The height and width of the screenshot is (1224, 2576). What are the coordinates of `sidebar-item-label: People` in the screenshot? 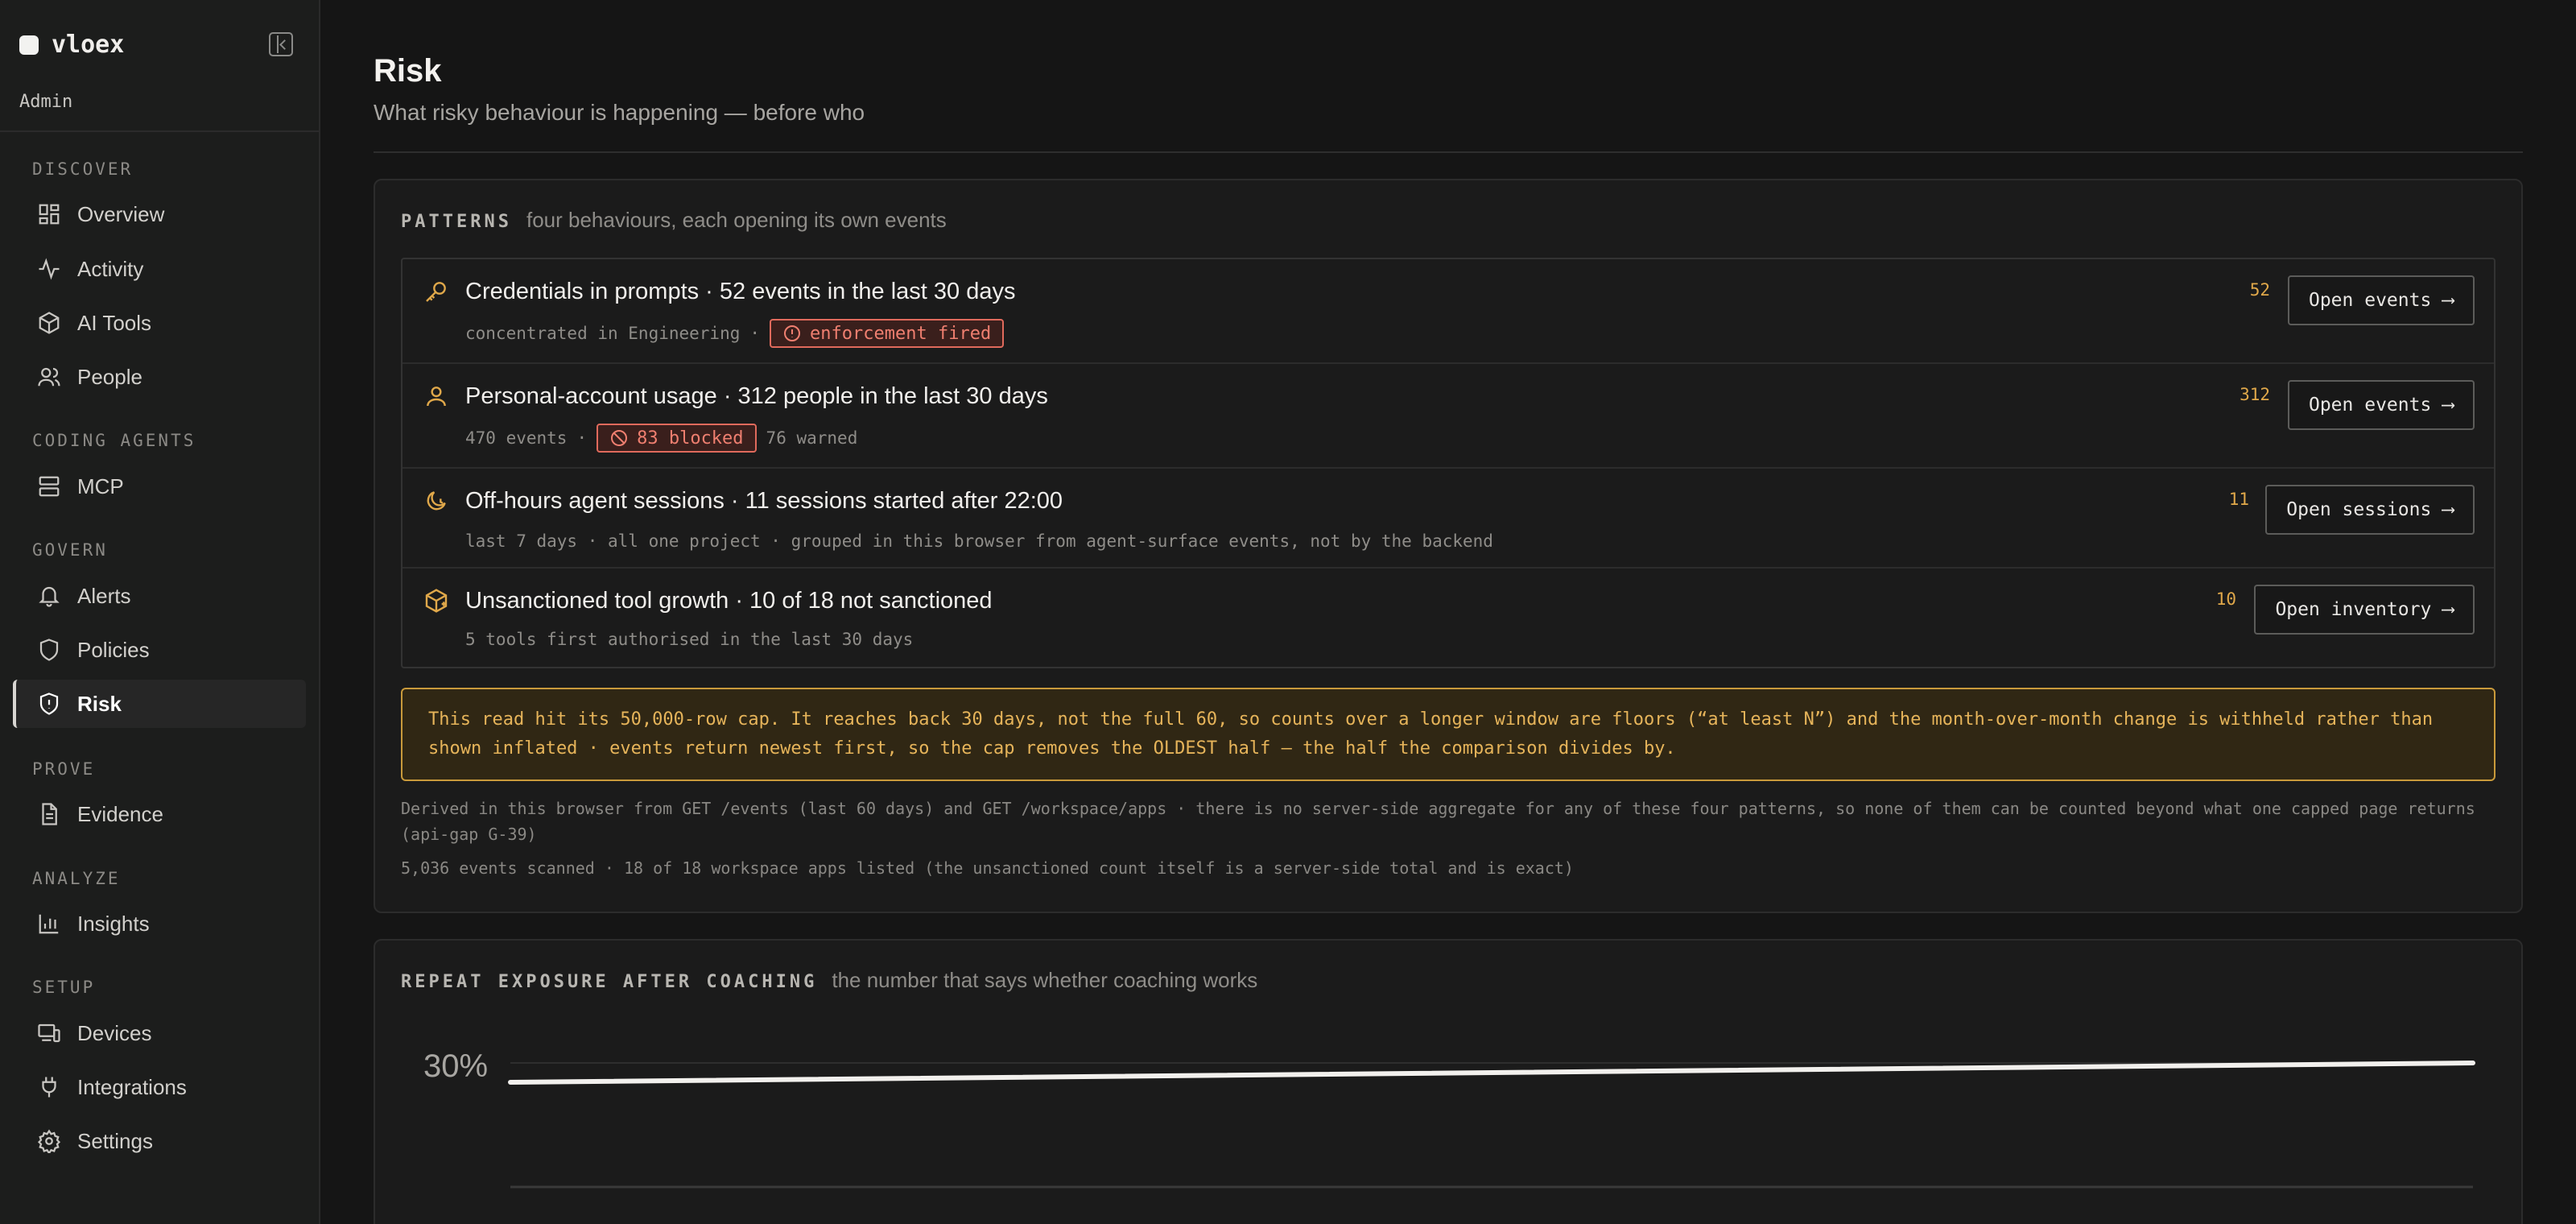 It's located at (109, 376).